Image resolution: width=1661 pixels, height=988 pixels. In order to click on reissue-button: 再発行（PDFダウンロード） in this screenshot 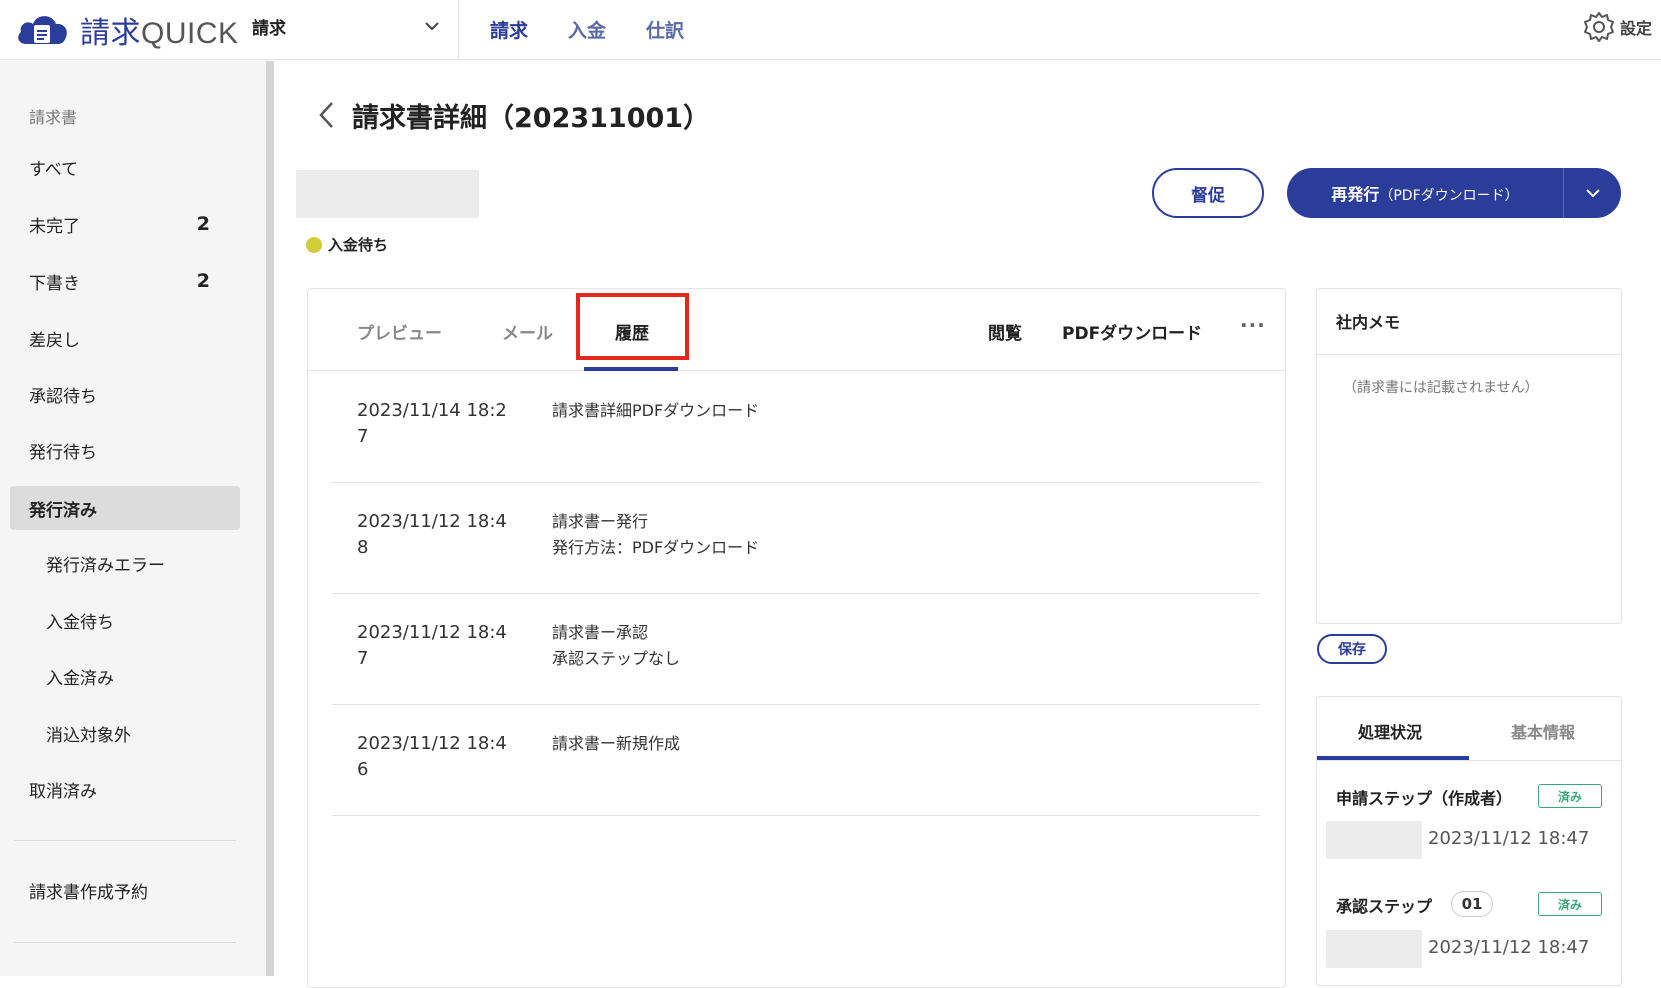, I will do `click(1425, 193)`.